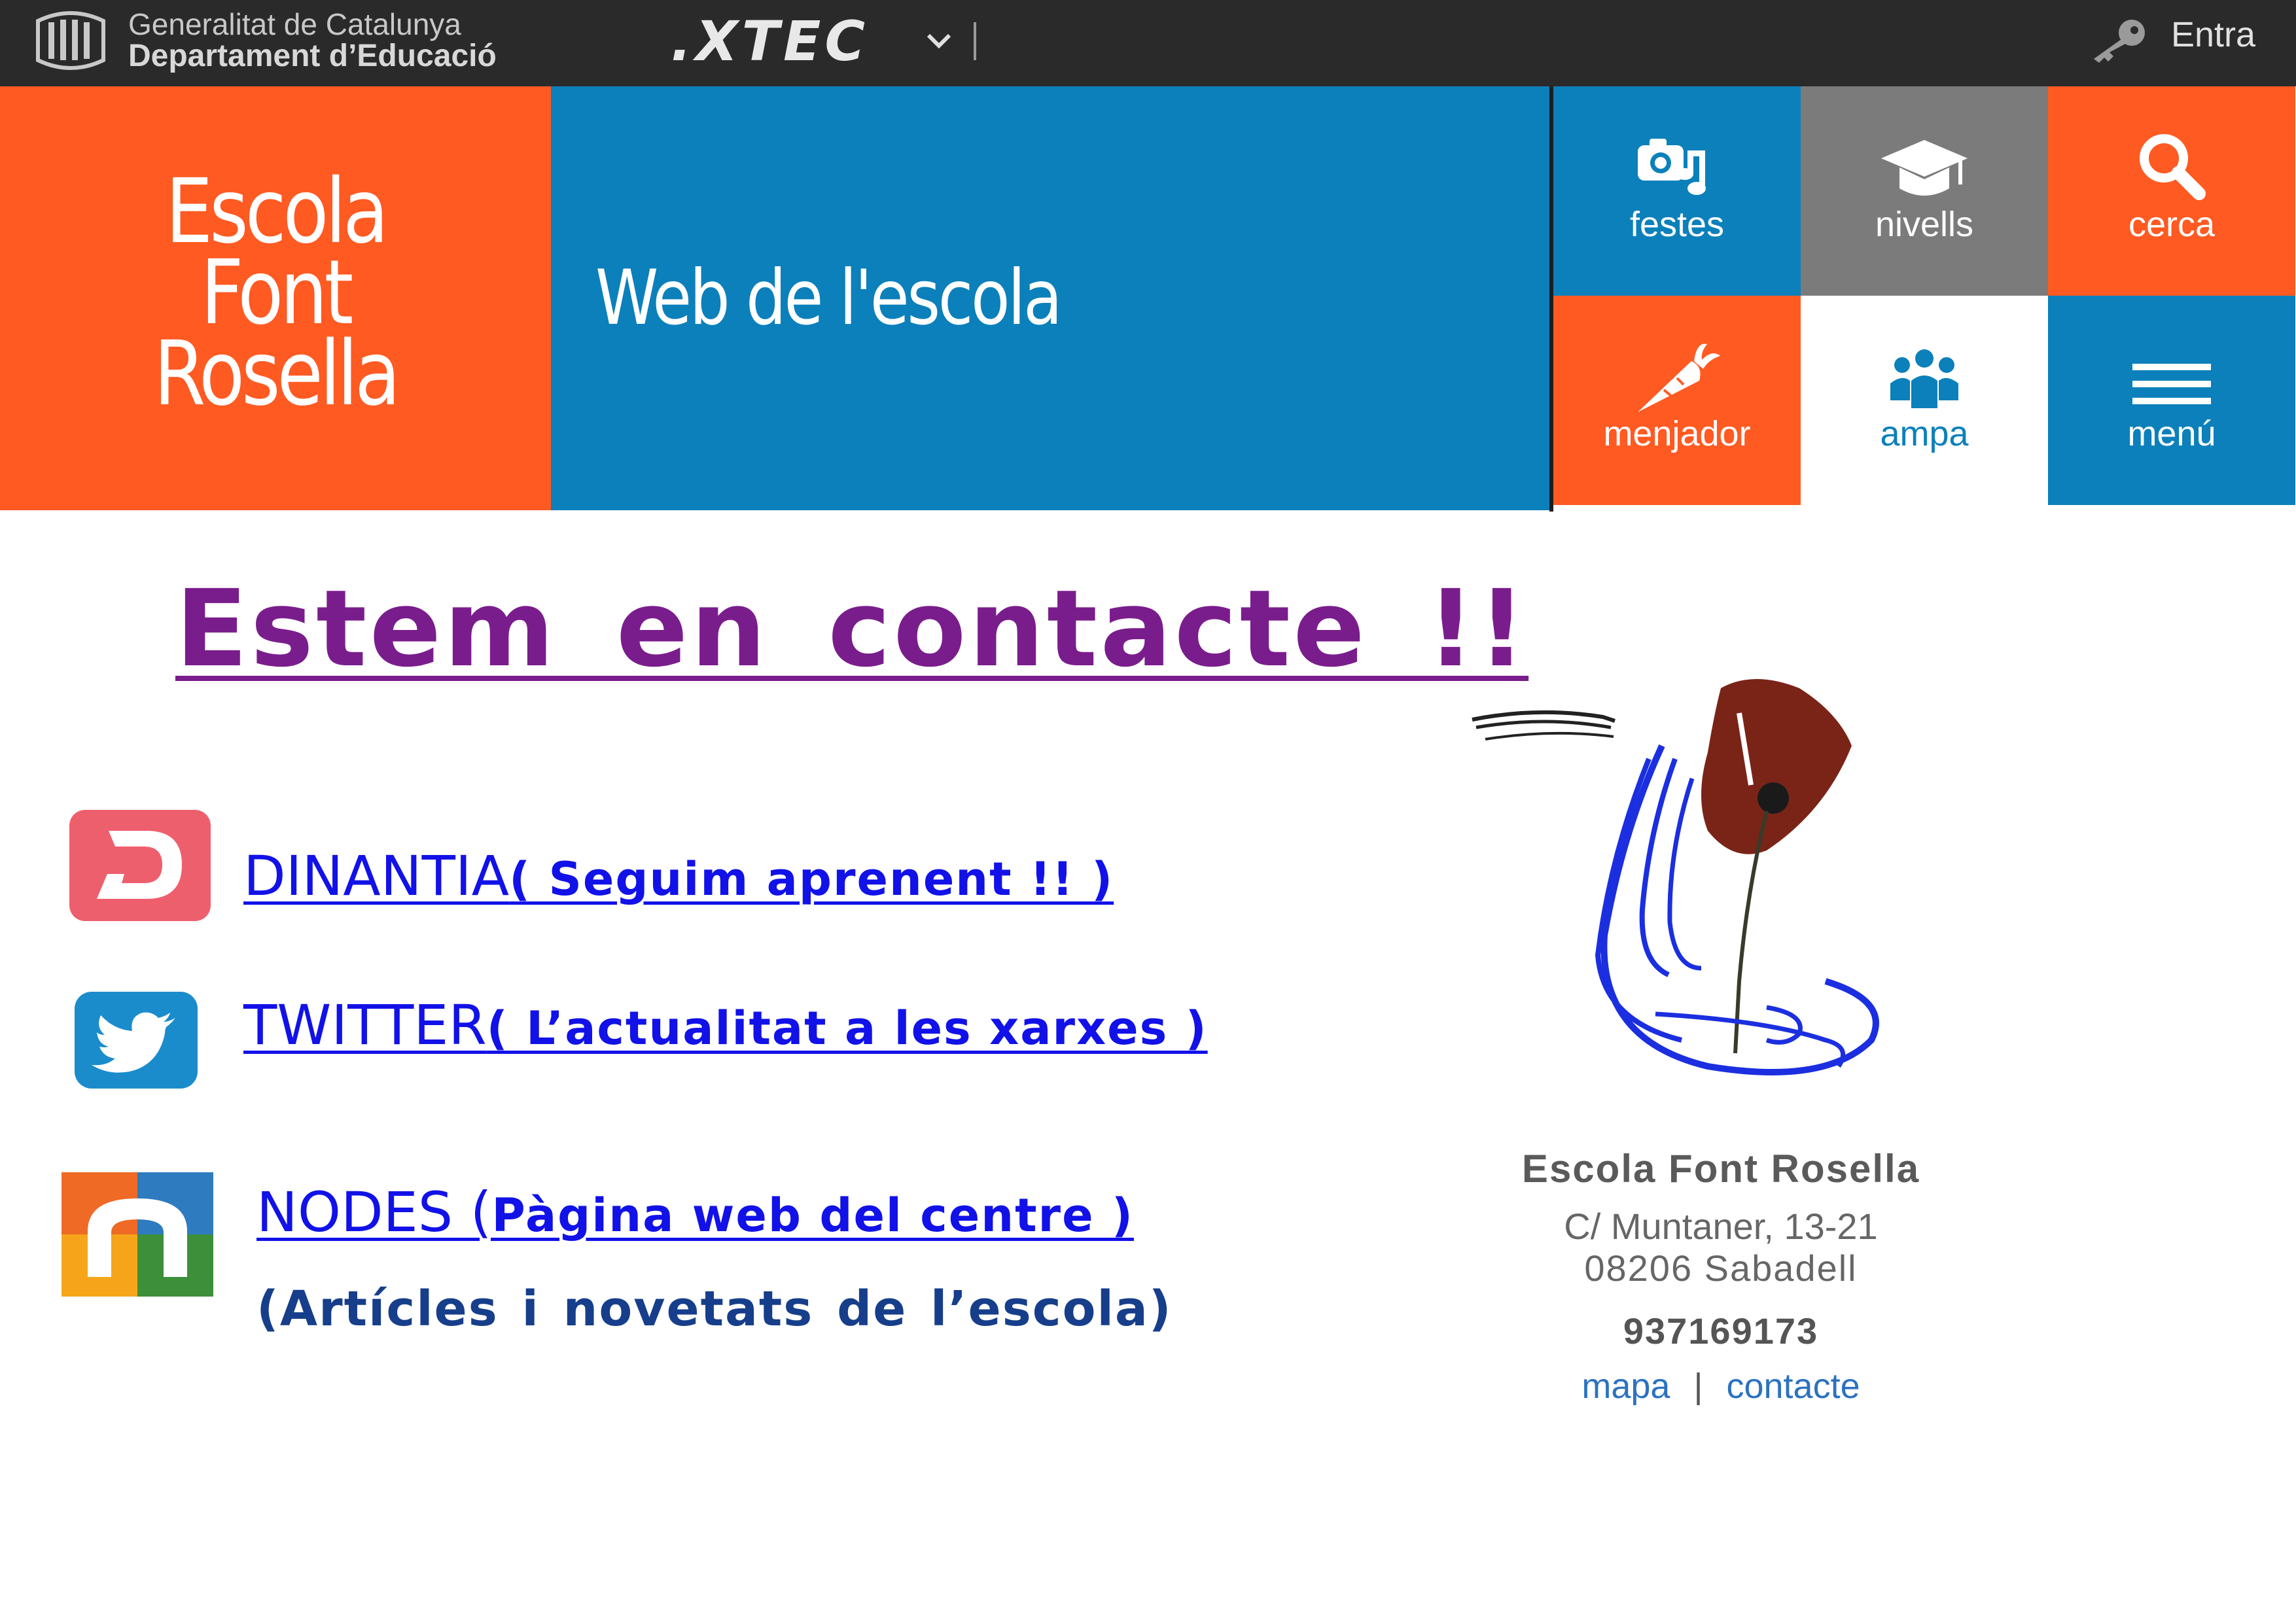  What do you see at coordinates (137, 1234) in the screenshot?
I see `nodes-icon` at bounding box center [137, 1234].